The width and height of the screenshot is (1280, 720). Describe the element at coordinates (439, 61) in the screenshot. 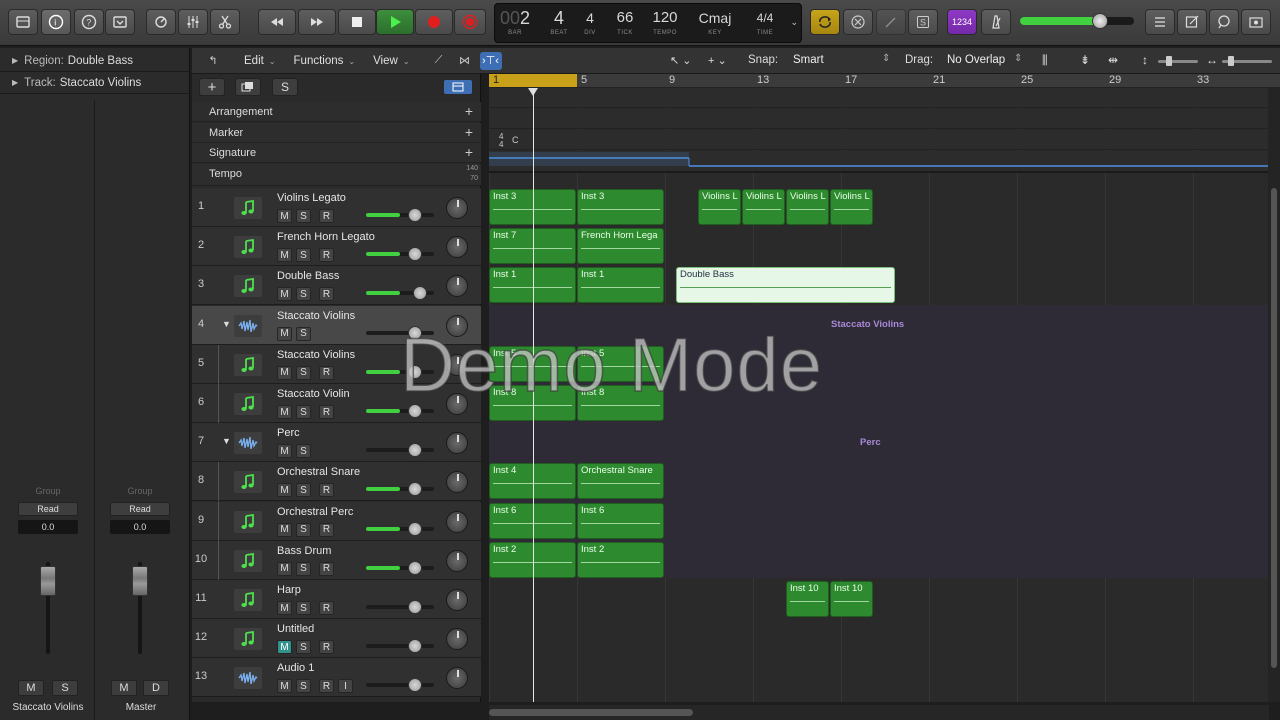

I see `automation-icon: ⟋` at that location.